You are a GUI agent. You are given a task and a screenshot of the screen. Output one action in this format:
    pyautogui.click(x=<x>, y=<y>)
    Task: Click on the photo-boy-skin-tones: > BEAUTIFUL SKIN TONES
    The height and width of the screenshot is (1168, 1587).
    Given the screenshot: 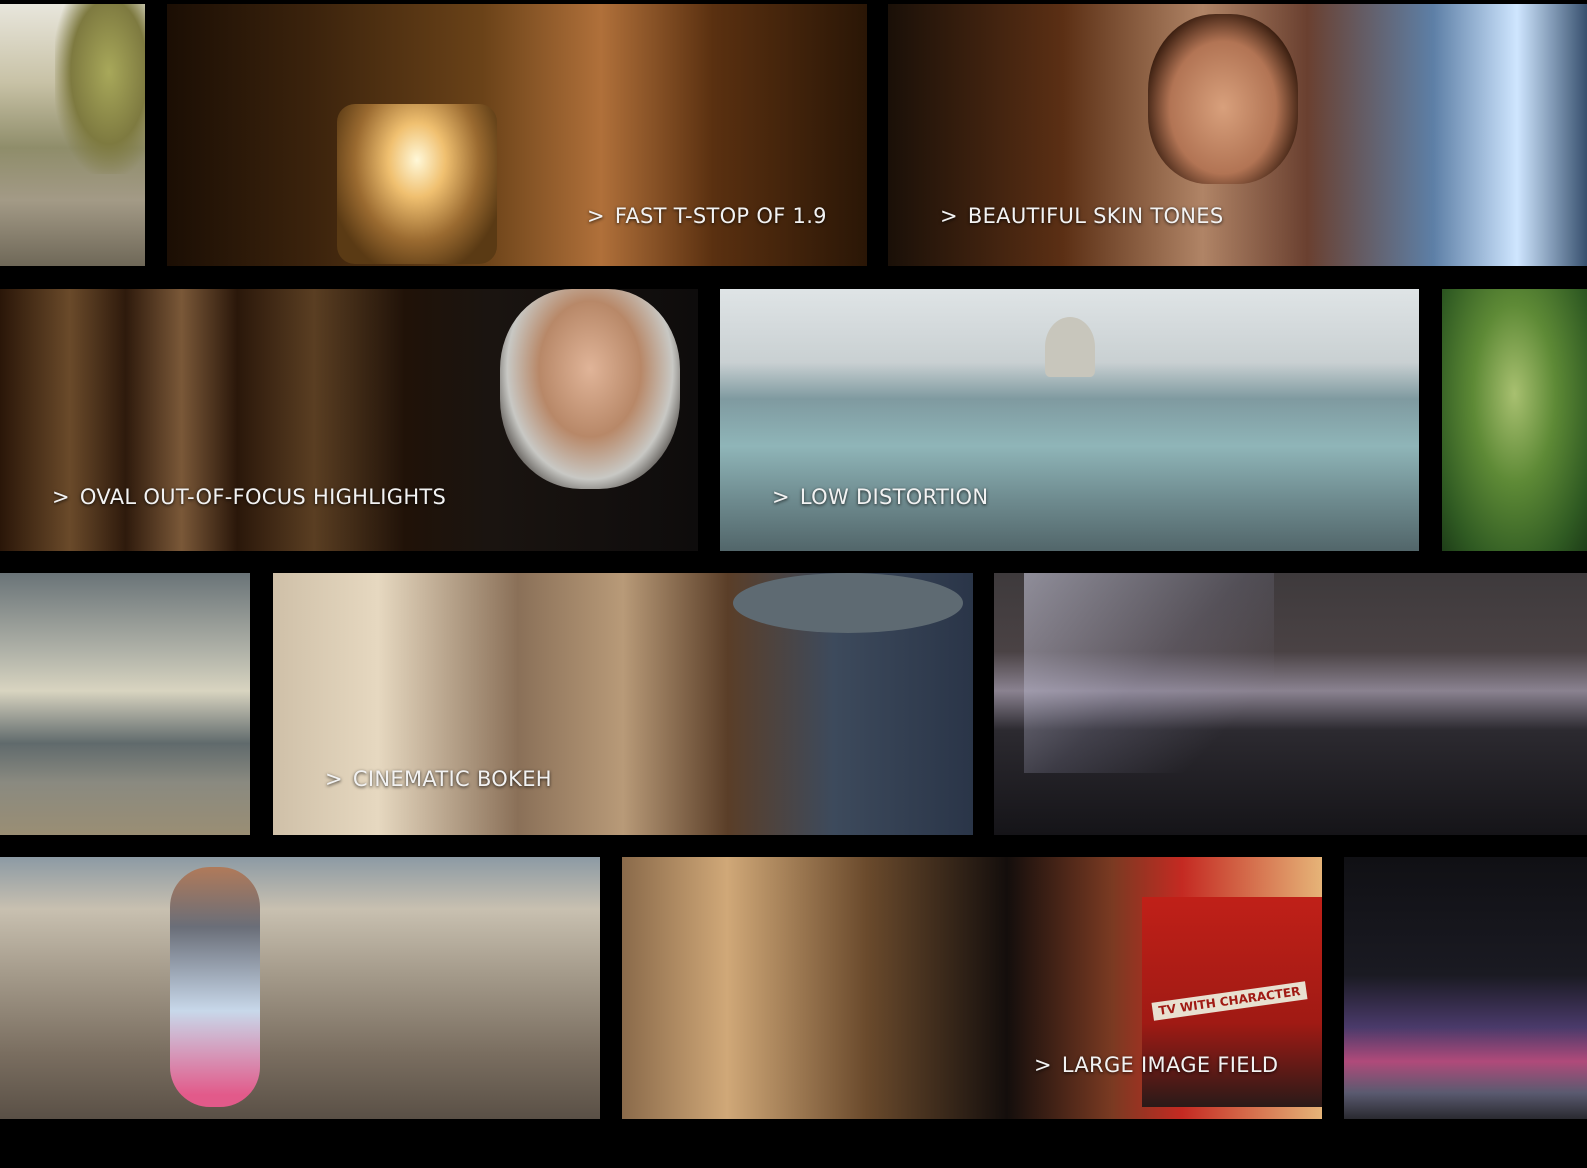 What is the action you would take?
    pyautogui.click(x=1237, y=135)
    